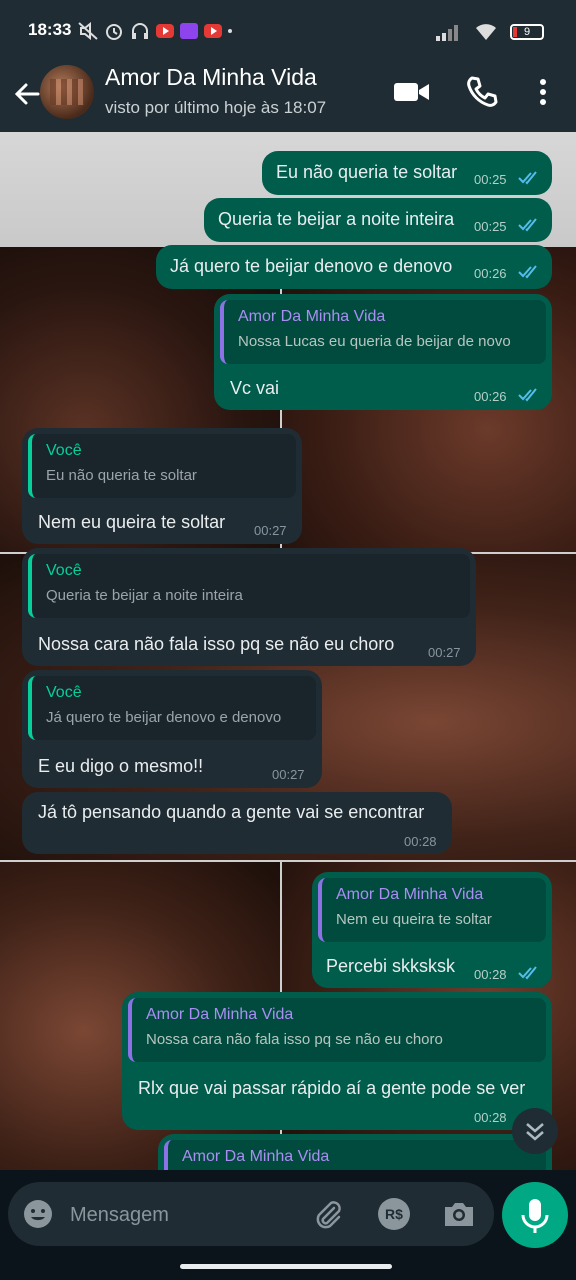  I want to click on system-nav-bar, so click(288, 1268).